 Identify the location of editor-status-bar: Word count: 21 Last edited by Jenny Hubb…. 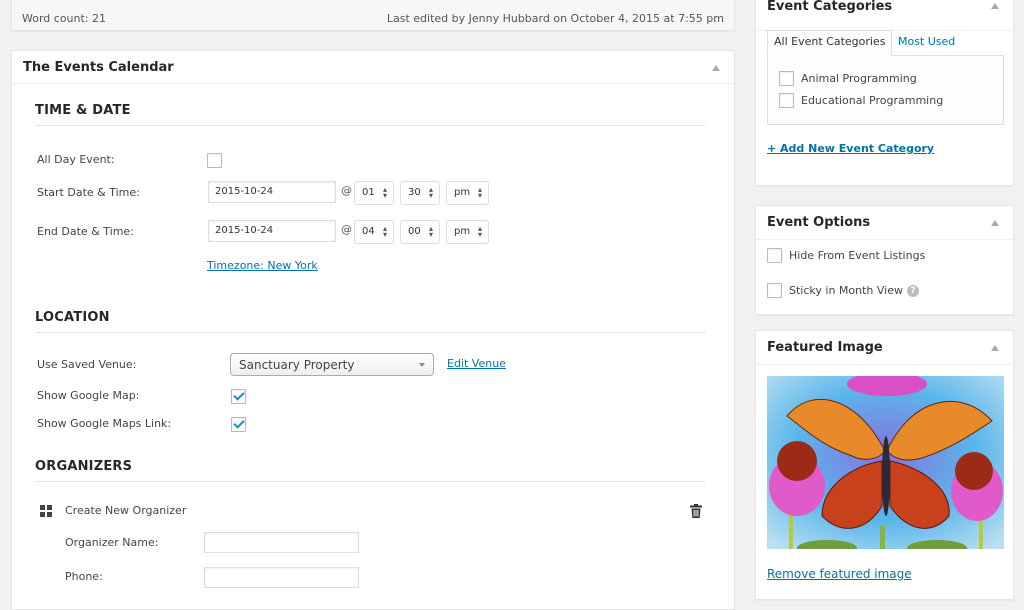
(373, 15).